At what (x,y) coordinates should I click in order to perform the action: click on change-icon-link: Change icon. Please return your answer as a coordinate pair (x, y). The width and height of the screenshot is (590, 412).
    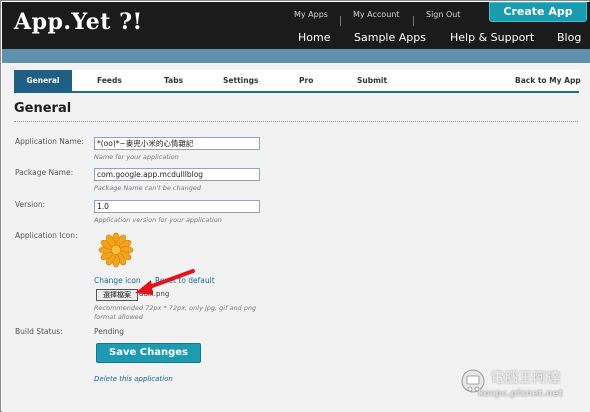
    Looking at the image, I should click on (117, 280).